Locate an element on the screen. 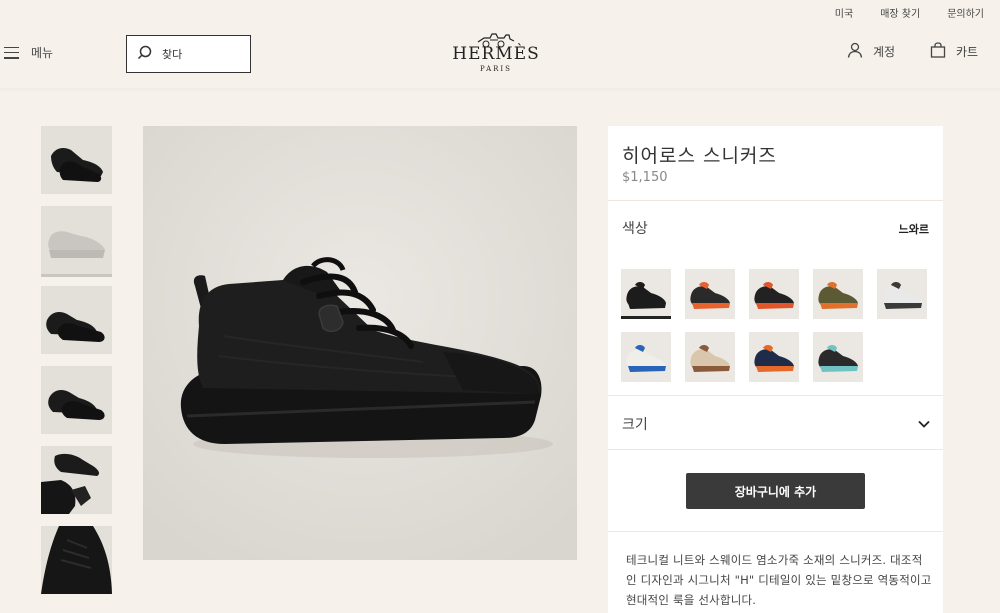 The image size is (1000, 613). thumbnail-gallery is located at coordinates (76, 366).